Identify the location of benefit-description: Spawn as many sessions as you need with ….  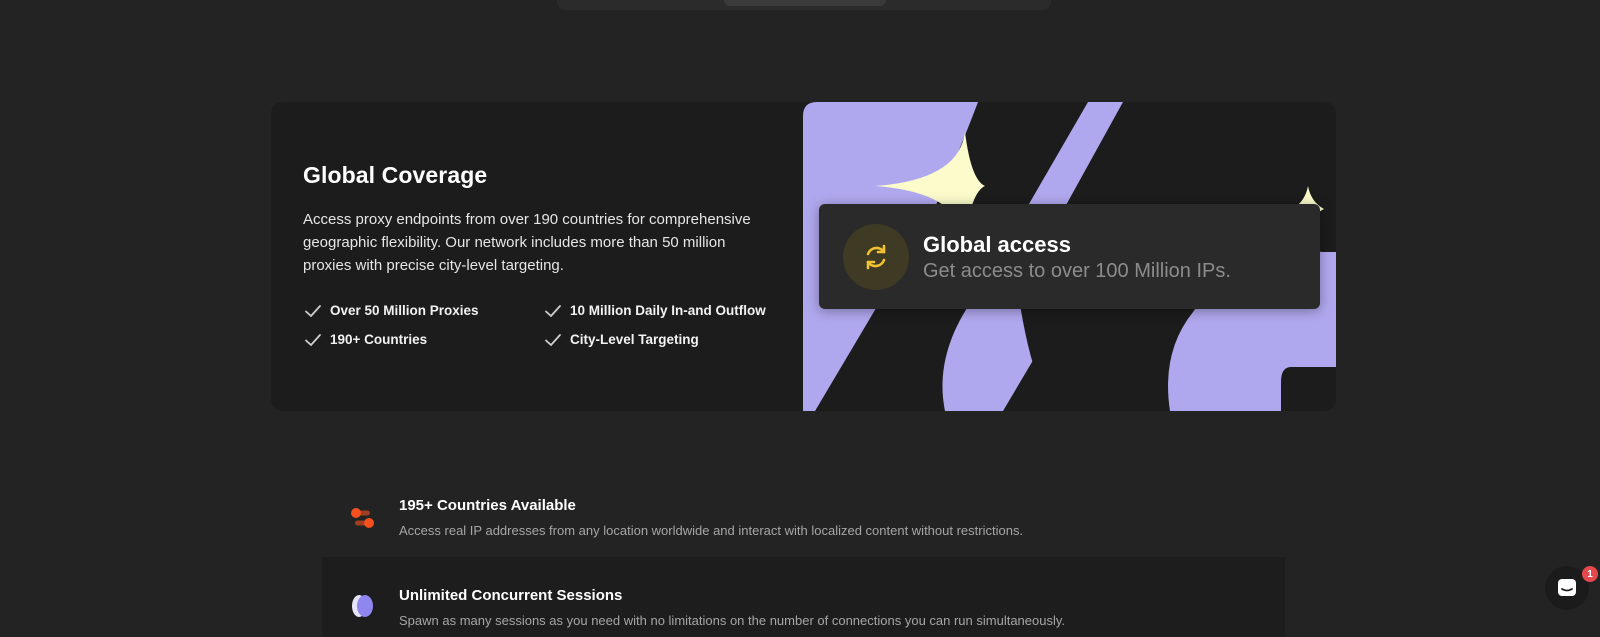
(732, 620).